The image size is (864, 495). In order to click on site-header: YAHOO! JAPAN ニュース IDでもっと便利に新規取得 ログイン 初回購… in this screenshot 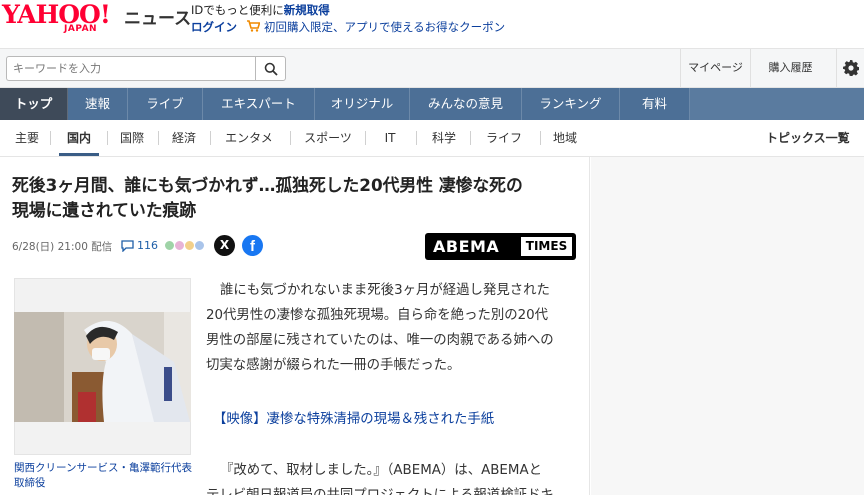, I will do `click(432, 24)`.